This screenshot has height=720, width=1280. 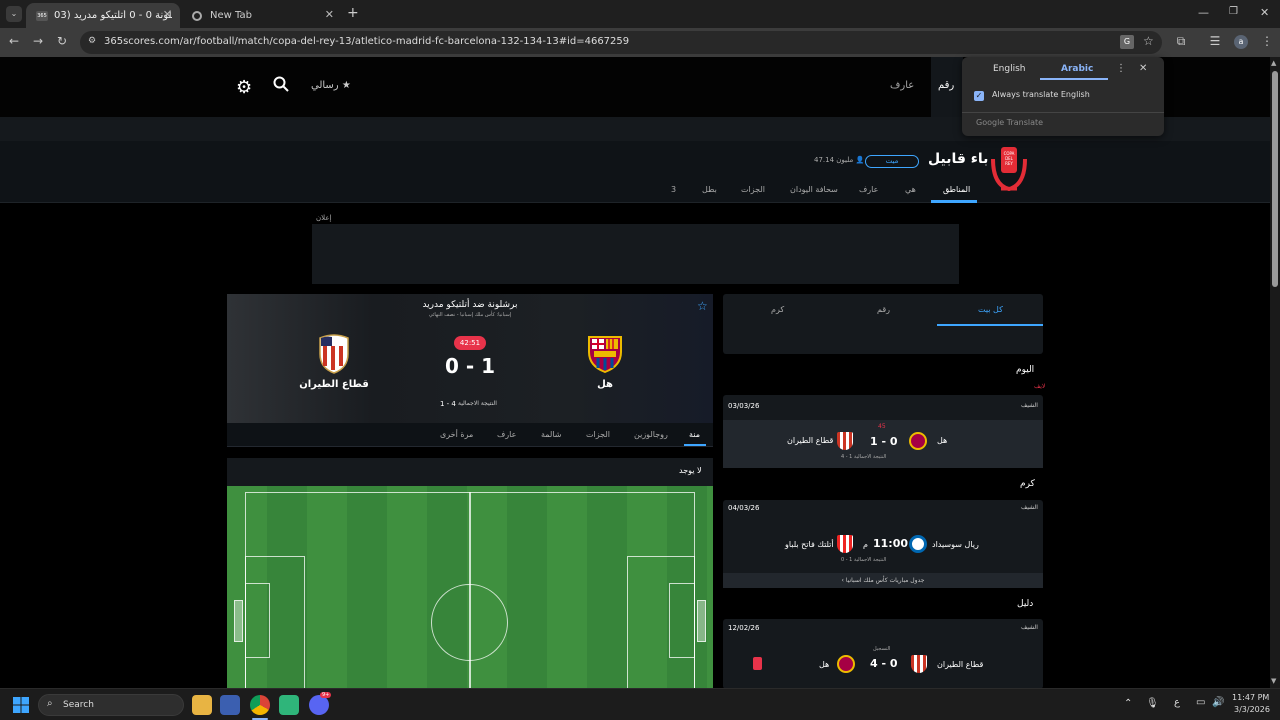 What do you see at coordinates (103, 15) in the screenshot?
I see `tab-active: 365 برشلونة 0 - 0 أتلتيكو مدريد (03/ ✕` at bounding box center [103, 15].